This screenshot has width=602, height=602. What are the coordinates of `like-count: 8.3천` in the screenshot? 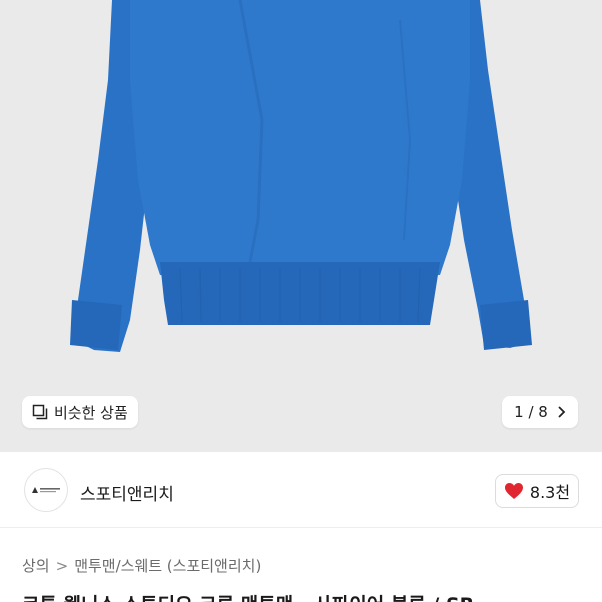 It's located at (550, 492).